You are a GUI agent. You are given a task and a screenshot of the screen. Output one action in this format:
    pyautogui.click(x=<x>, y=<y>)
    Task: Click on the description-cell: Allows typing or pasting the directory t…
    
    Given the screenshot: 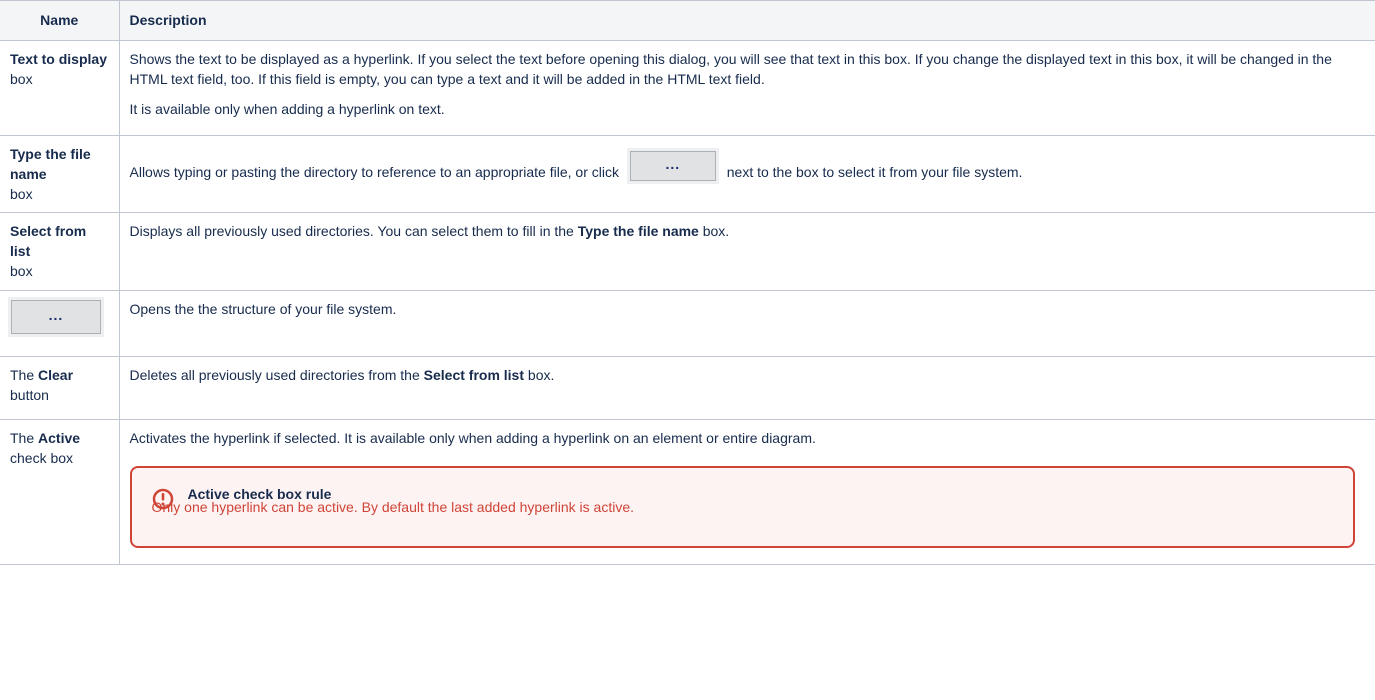 What is the action you would take?
    pyautogui.click(x=746, y=174)
    